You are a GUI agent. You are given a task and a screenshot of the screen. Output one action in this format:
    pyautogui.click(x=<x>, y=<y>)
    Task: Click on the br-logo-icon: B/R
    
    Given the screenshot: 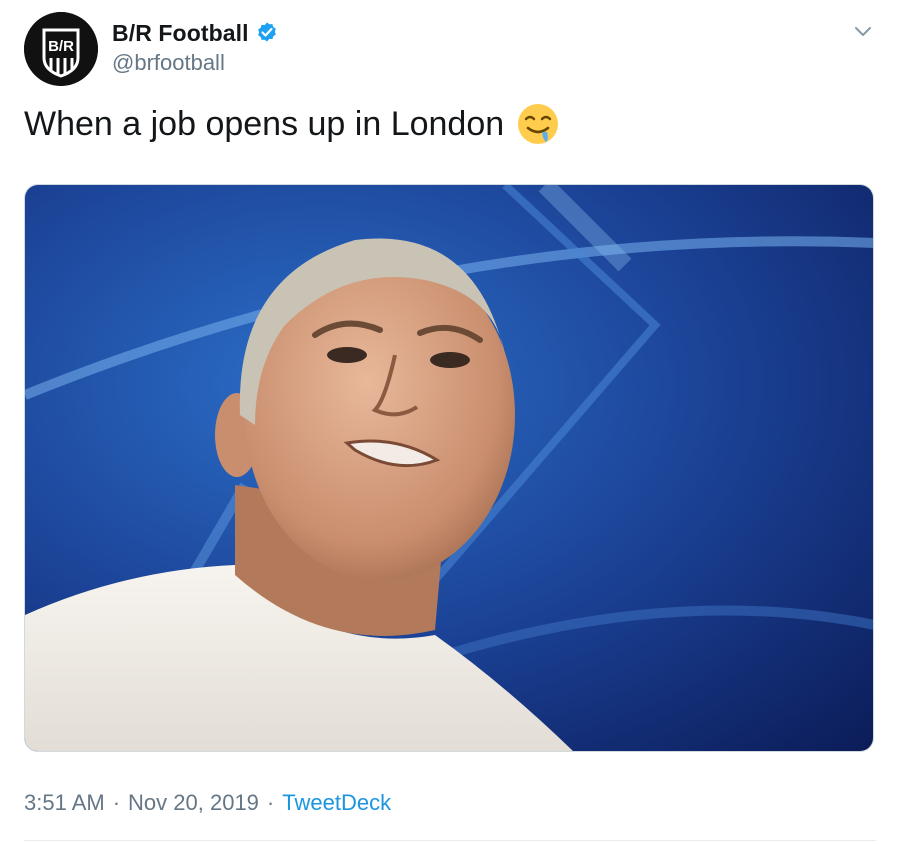 What is the action you would take?
    pyautogui.click(x=61, y=49)
    